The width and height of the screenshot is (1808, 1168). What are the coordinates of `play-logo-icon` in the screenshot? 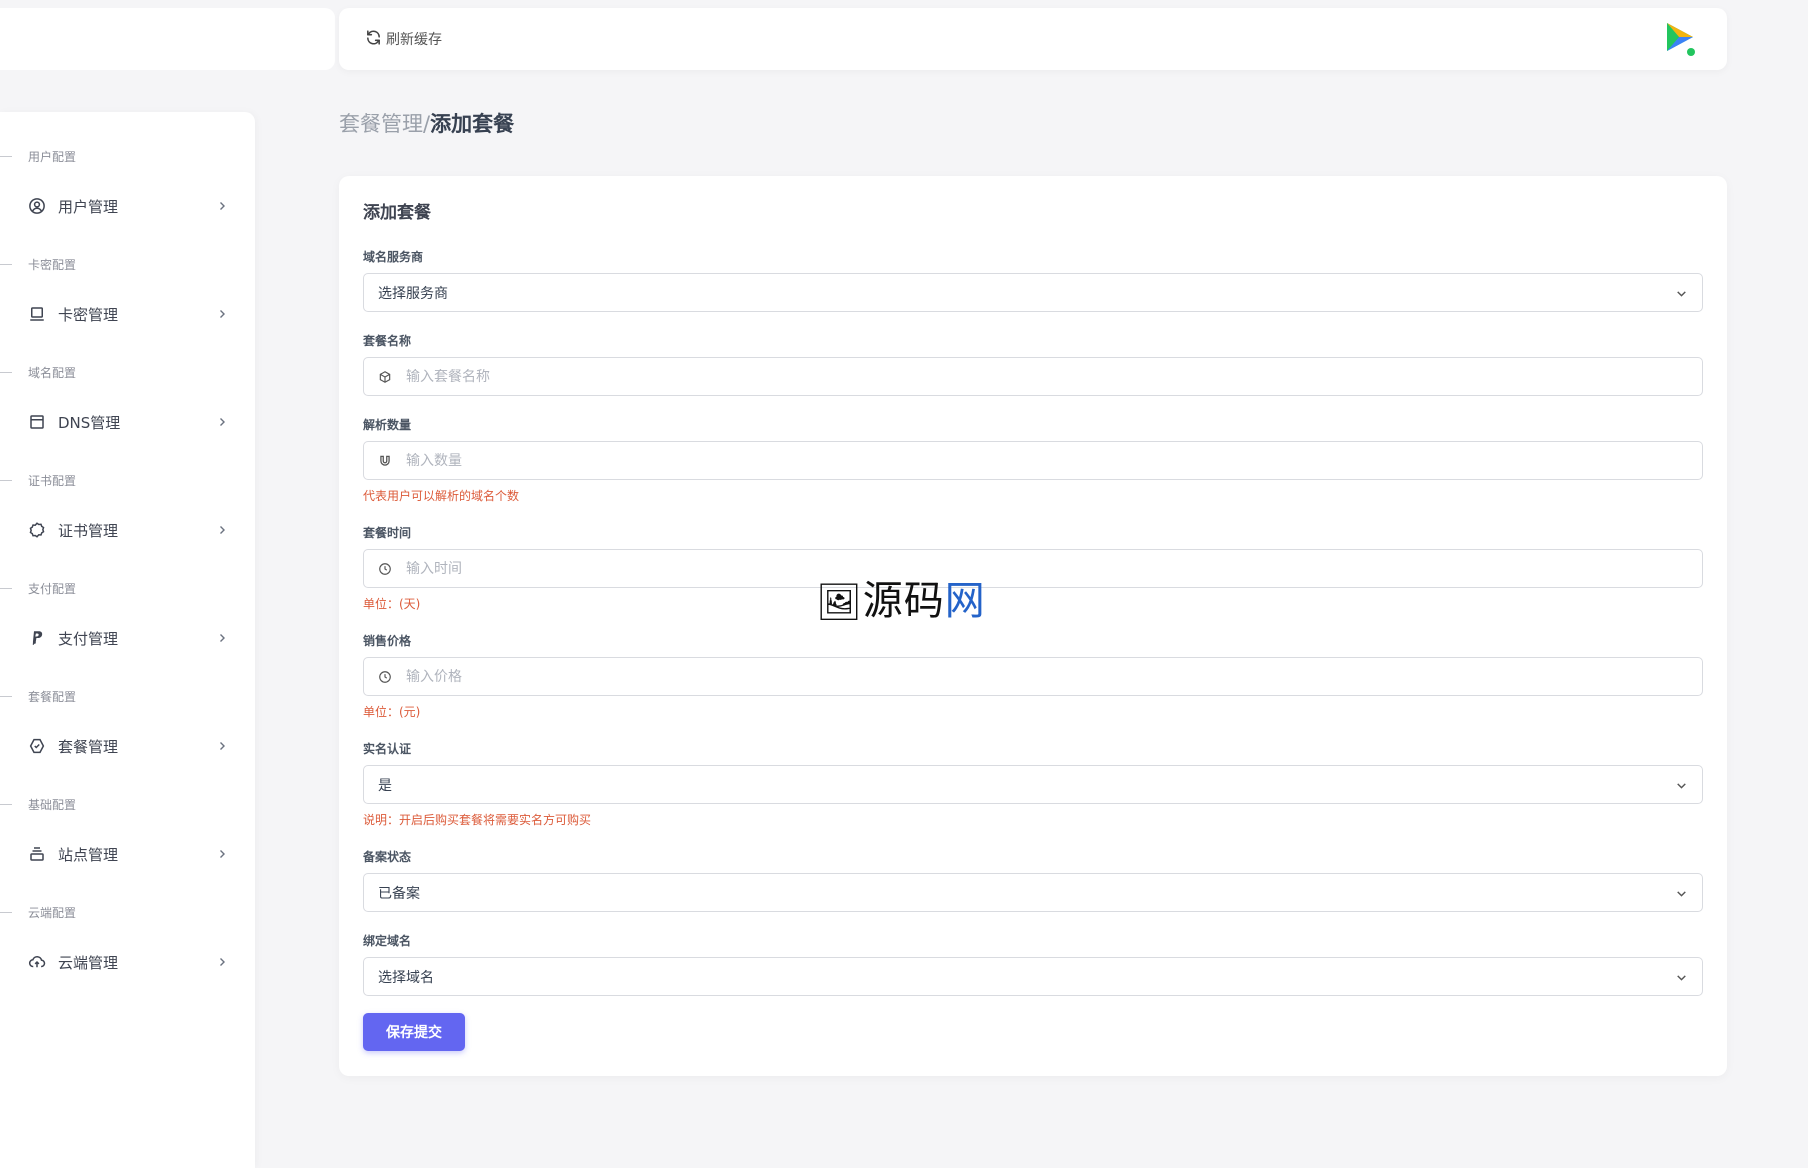 It's located at (1679, 39).